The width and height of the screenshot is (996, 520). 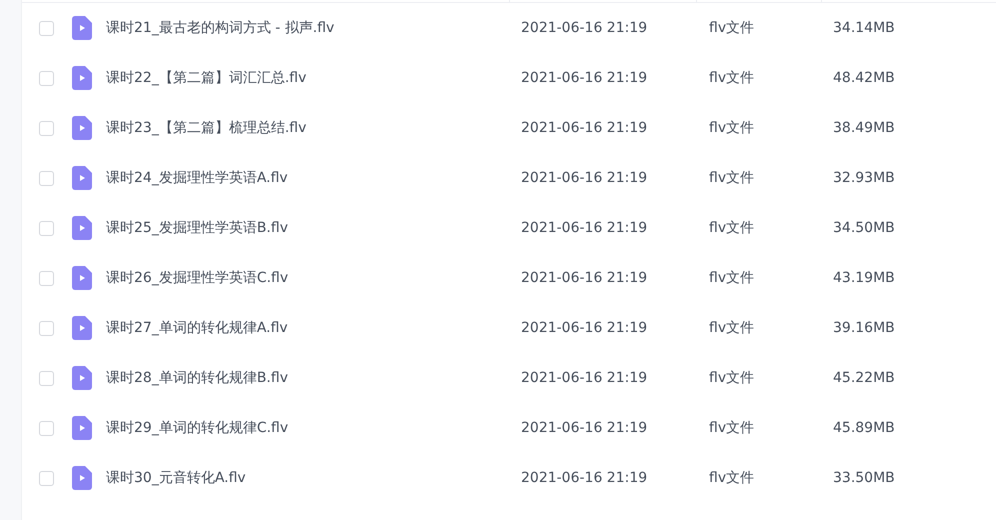 What do you see at coordinates (197, 428) in the screenshot?
I see `file-name: 课时29_单词的转化规律C.flv` at bounding box center [197, 428].